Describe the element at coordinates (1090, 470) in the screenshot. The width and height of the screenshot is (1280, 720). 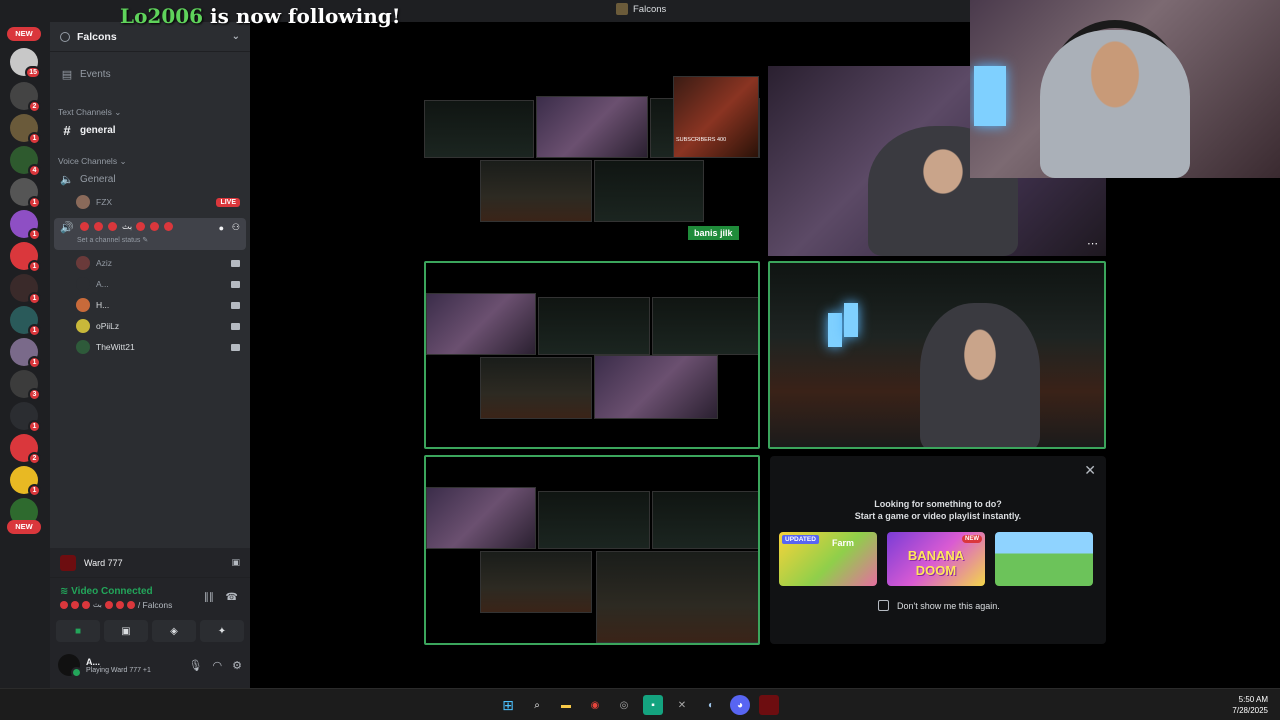
I see `close-icon: ✕` at that location.